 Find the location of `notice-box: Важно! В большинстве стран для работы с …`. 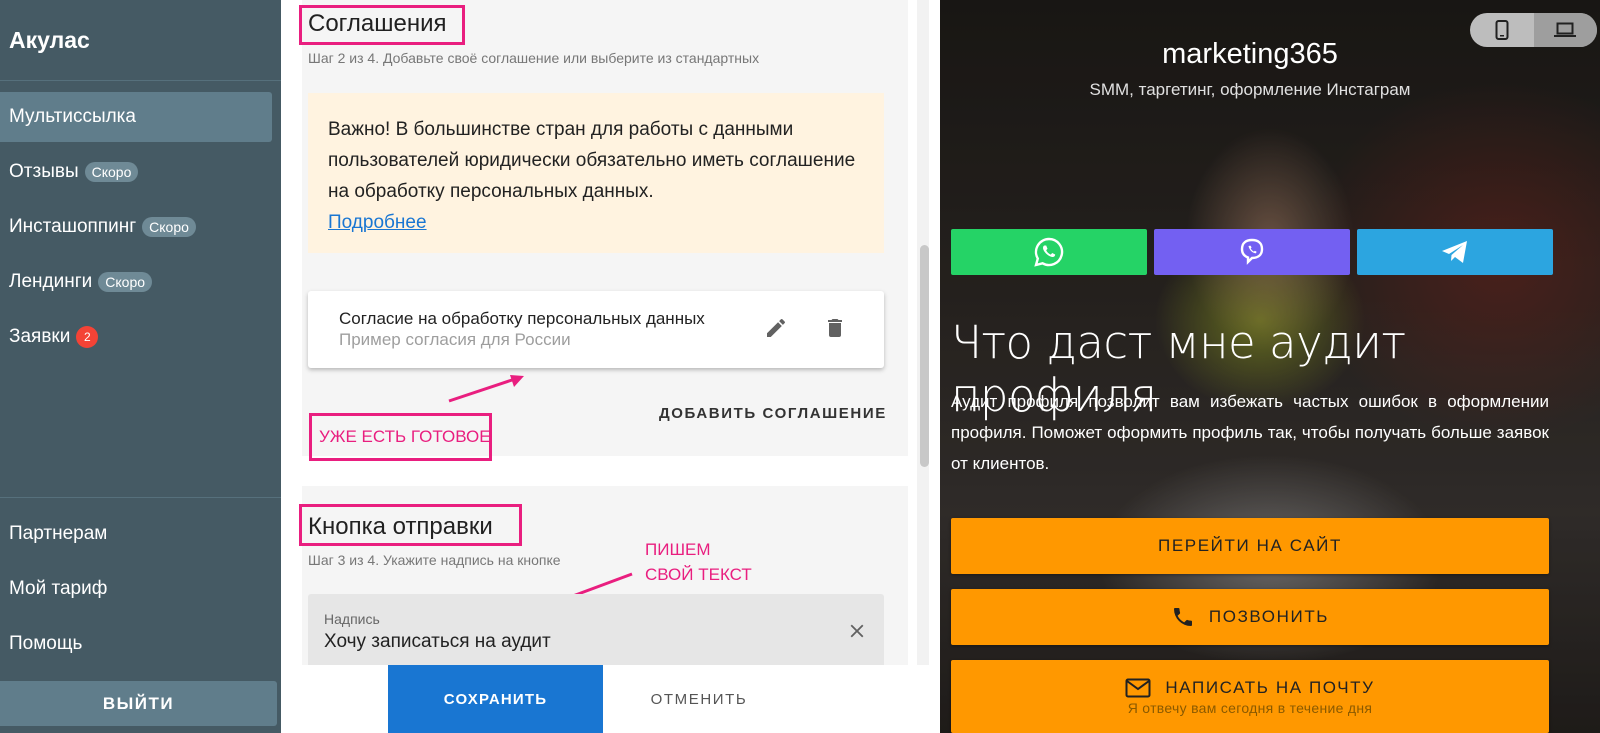

notice-box: Важно! В большинстве стран для работы с … is located at coordinates (596, 173).